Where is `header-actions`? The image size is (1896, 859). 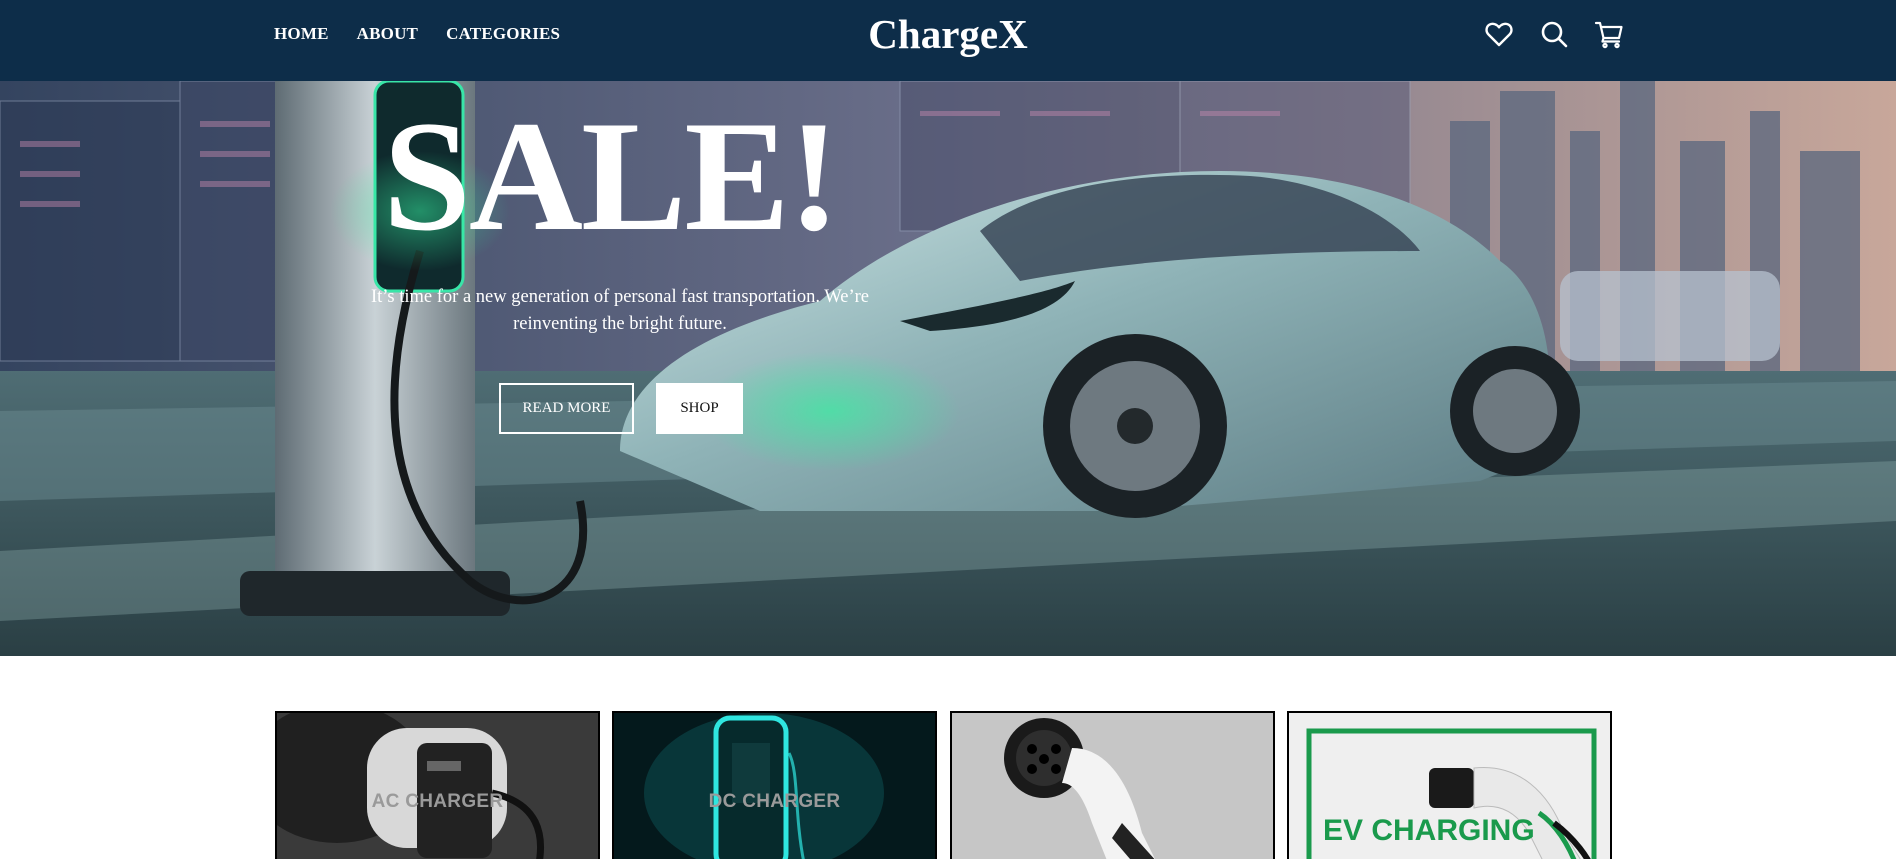 header-actions is located at coordinates (1554, 34).